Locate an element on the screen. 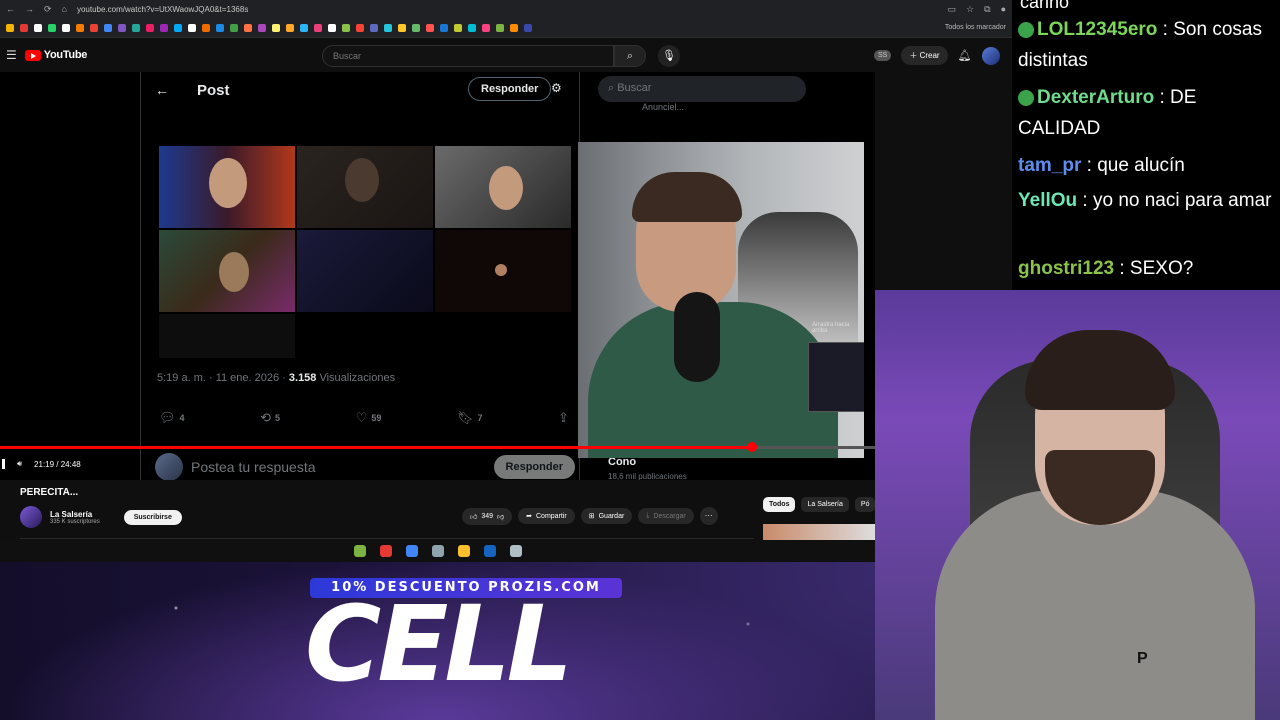  account-avatar is located at coordinates (990, 55).